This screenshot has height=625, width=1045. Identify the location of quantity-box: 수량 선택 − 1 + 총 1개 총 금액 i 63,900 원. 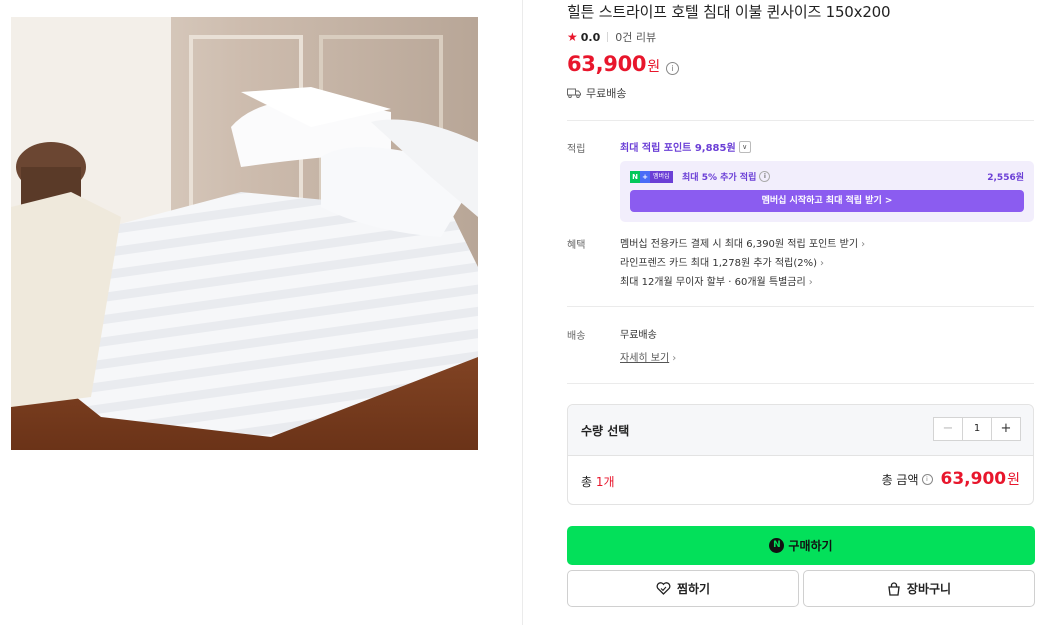
(800, 454).